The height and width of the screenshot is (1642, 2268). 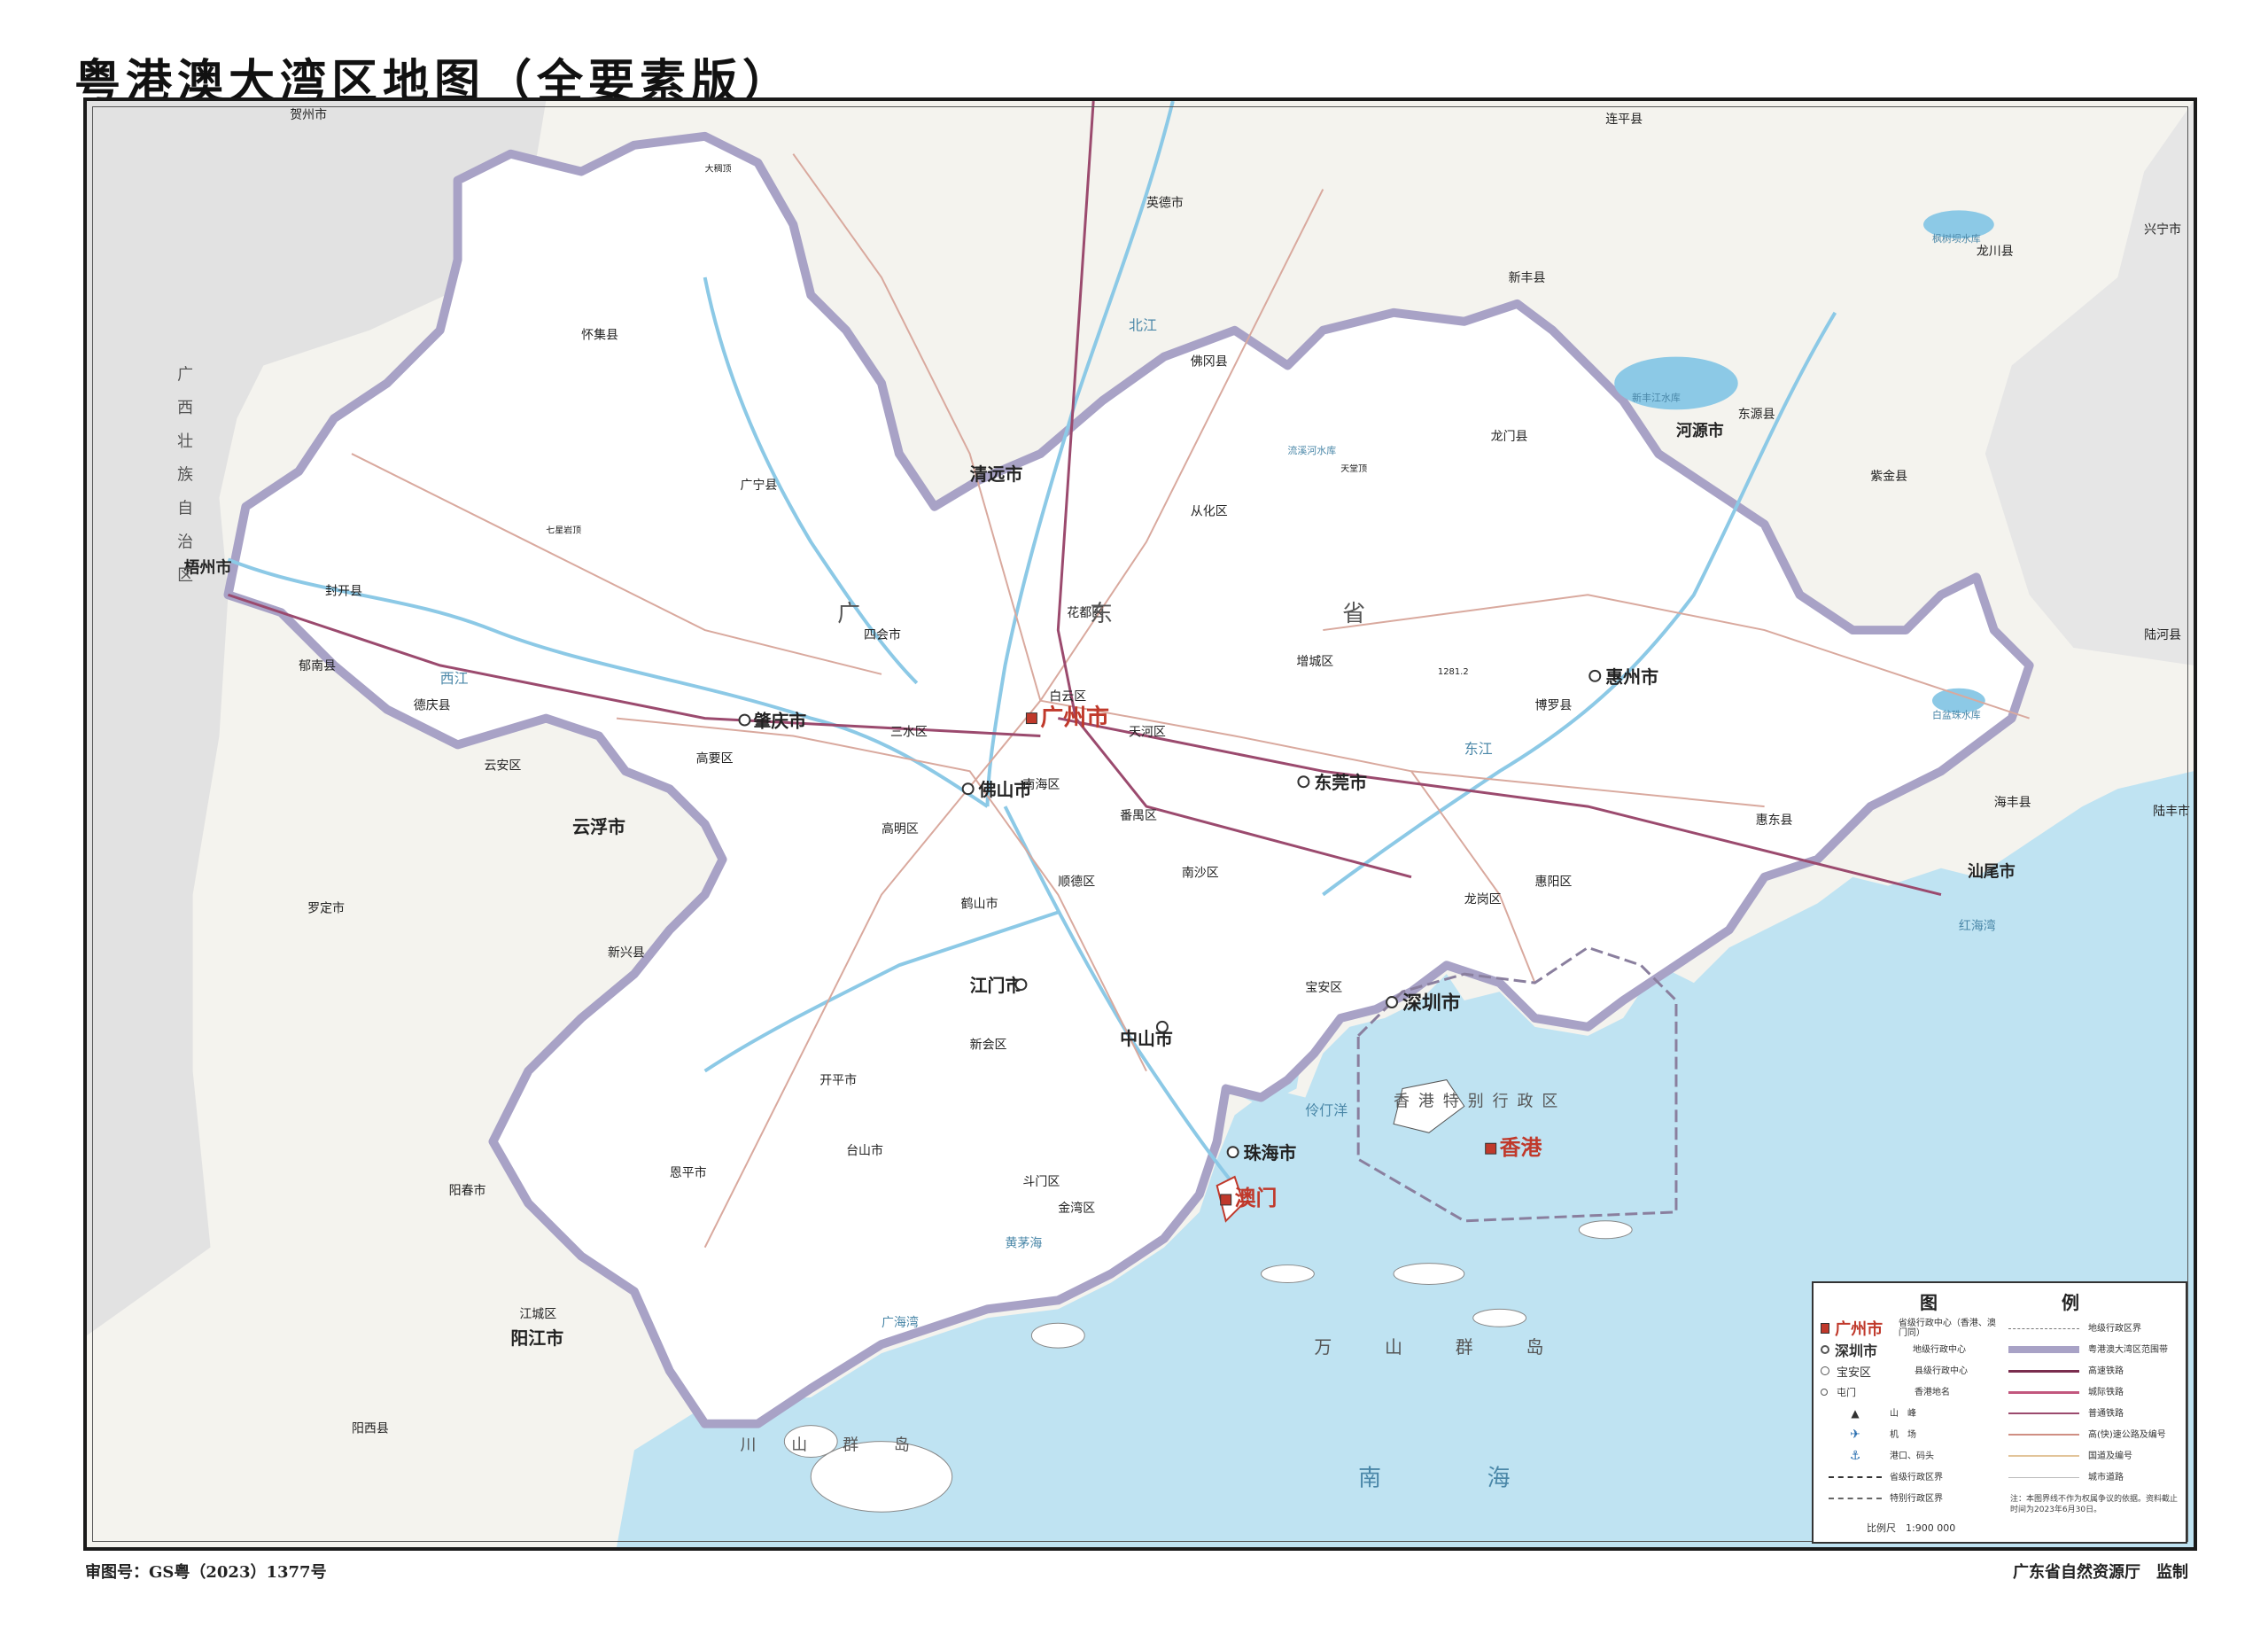 What do you see at coordinates (2106, 1477) in the screenshot?
I see `legend-city-road-desc: 城市道路` at bounding box center [2106, 1477].